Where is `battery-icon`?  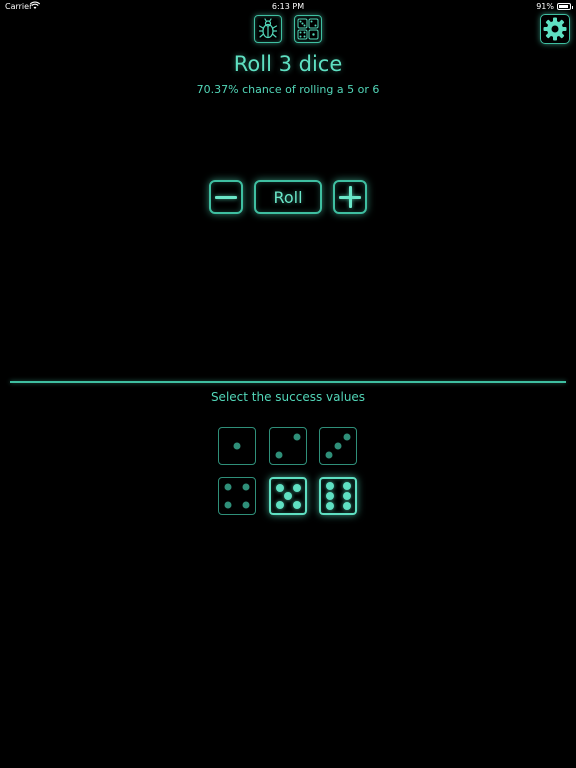
battery-icon is located at coordinates (565, 6).